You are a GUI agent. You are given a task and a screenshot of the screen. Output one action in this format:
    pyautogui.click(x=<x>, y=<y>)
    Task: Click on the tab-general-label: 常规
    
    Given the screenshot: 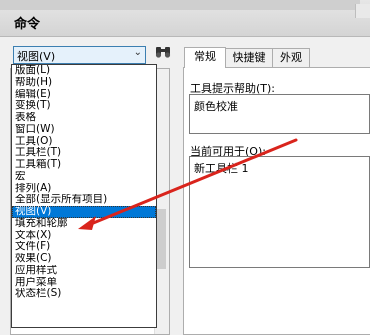 What is the action you would take?
    pyautogui.click(x=205, y=56)
    